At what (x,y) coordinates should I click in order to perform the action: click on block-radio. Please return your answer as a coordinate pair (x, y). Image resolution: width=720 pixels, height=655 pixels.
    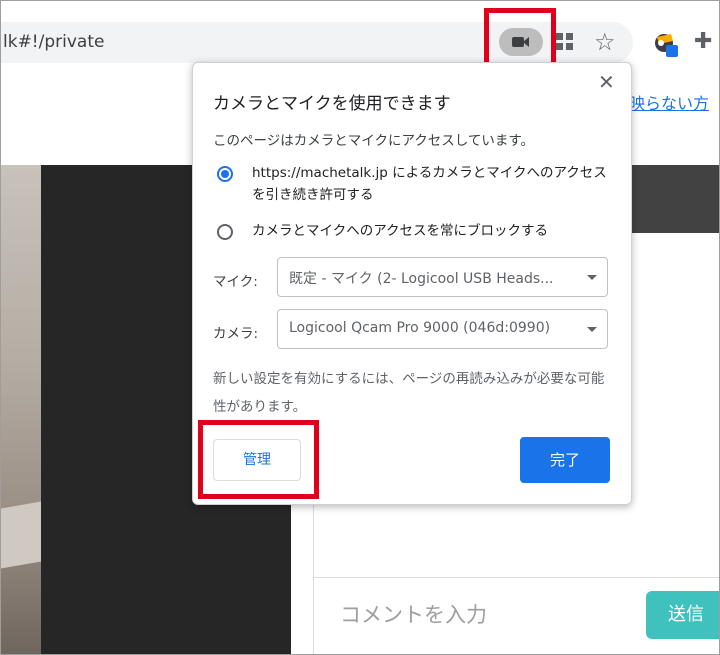
    Looking at the image, I should click on (225, 232).